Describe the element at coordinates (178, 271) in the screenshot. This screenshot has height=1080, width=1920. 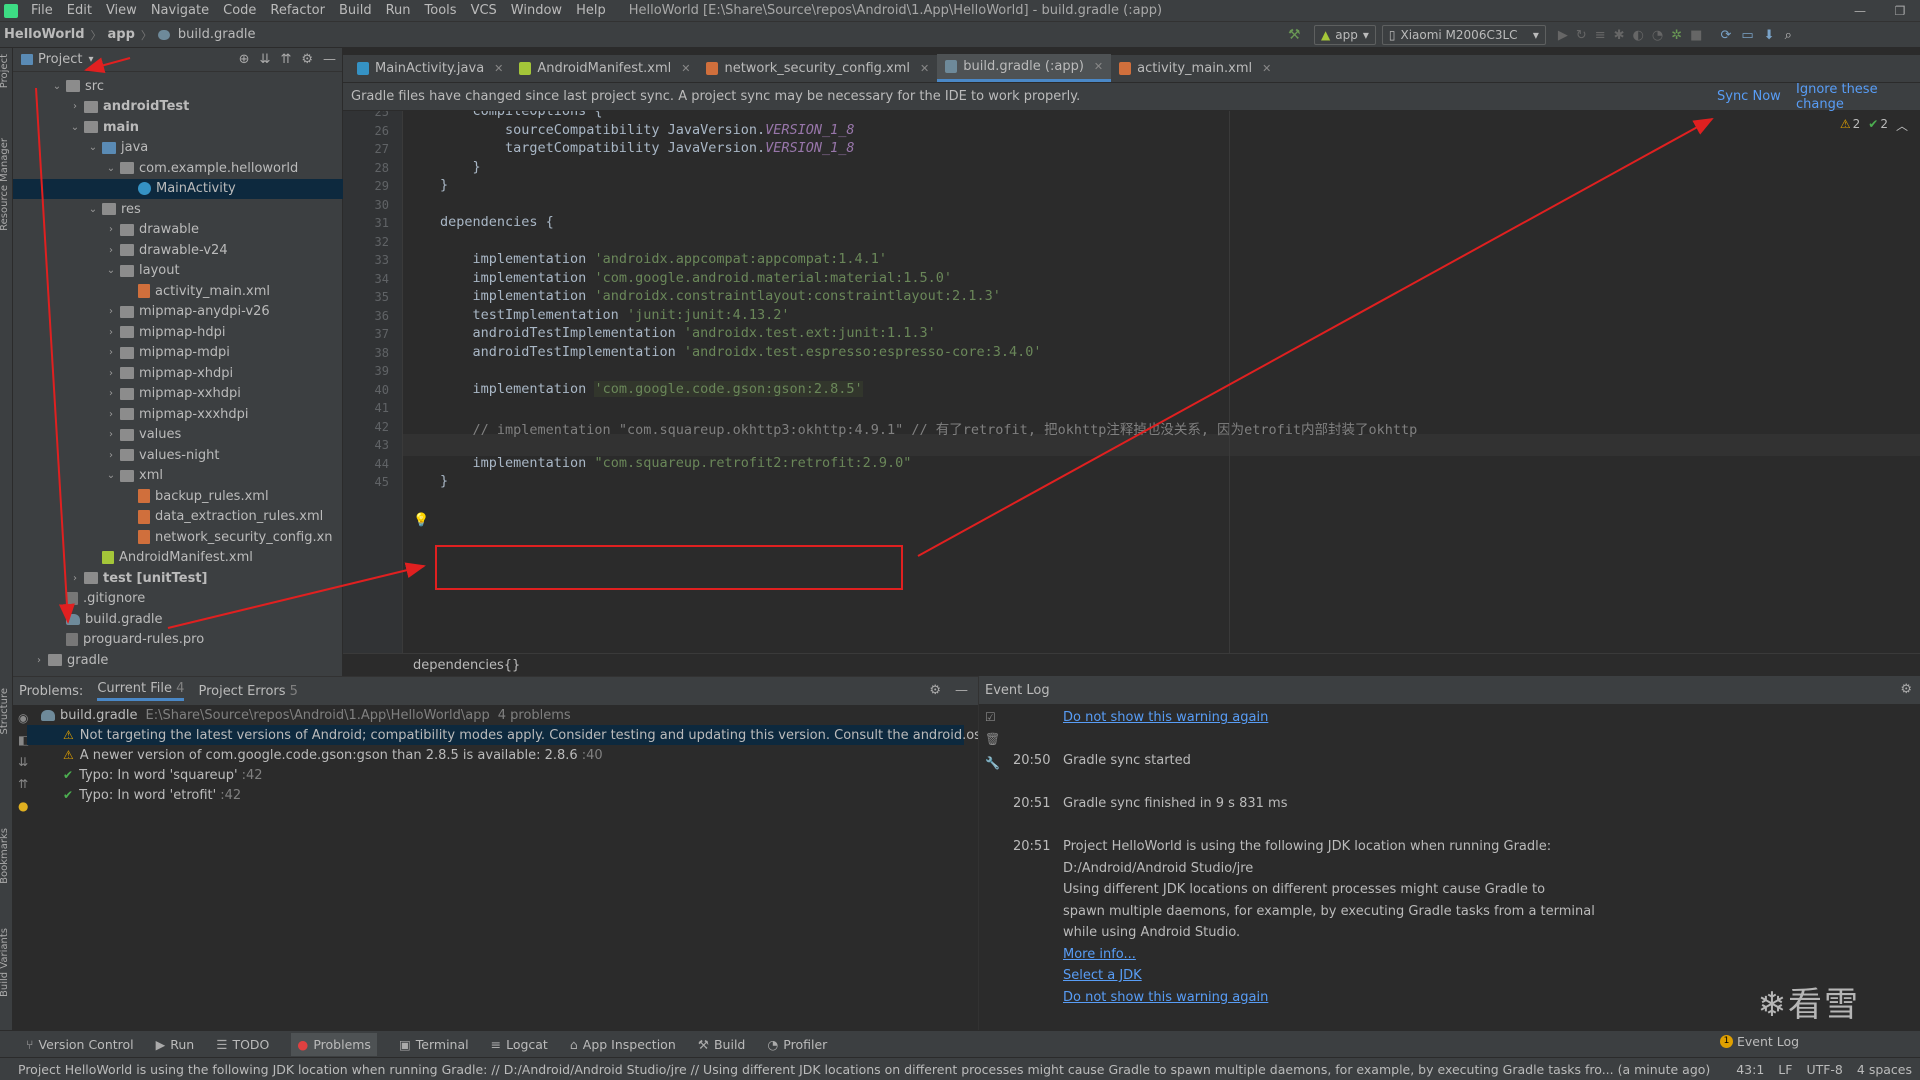
I see `tree-item: ⌄ layout` at that location.